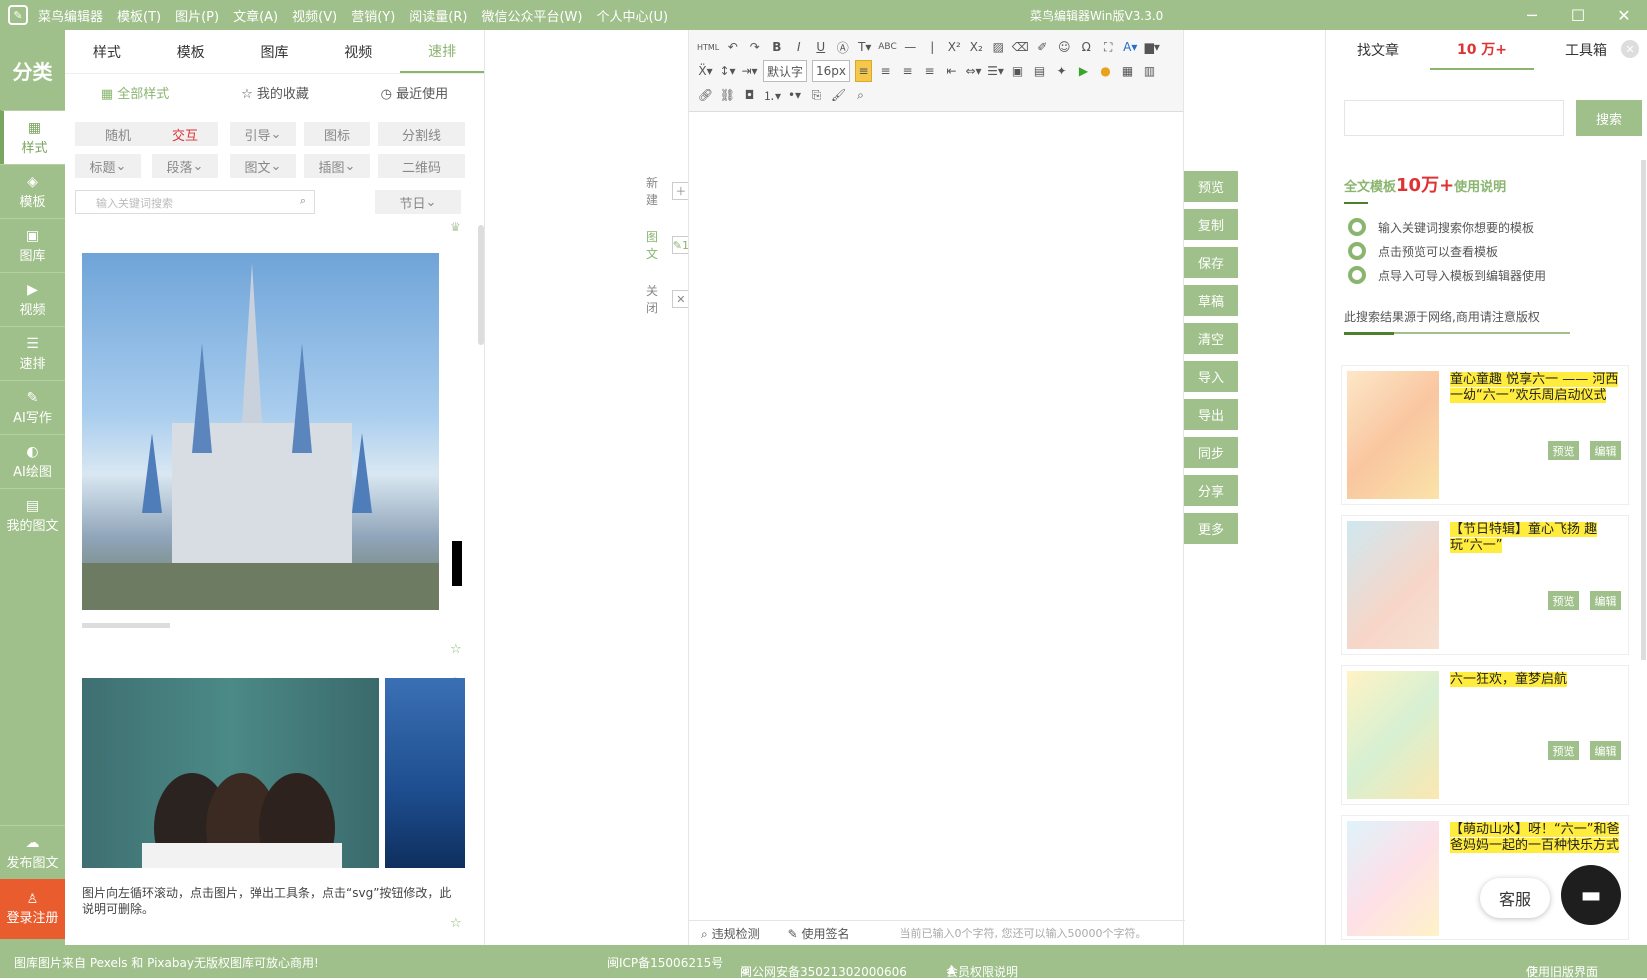  I want to click on menu-app: 菜鸟编辑器, so click(70, 15).